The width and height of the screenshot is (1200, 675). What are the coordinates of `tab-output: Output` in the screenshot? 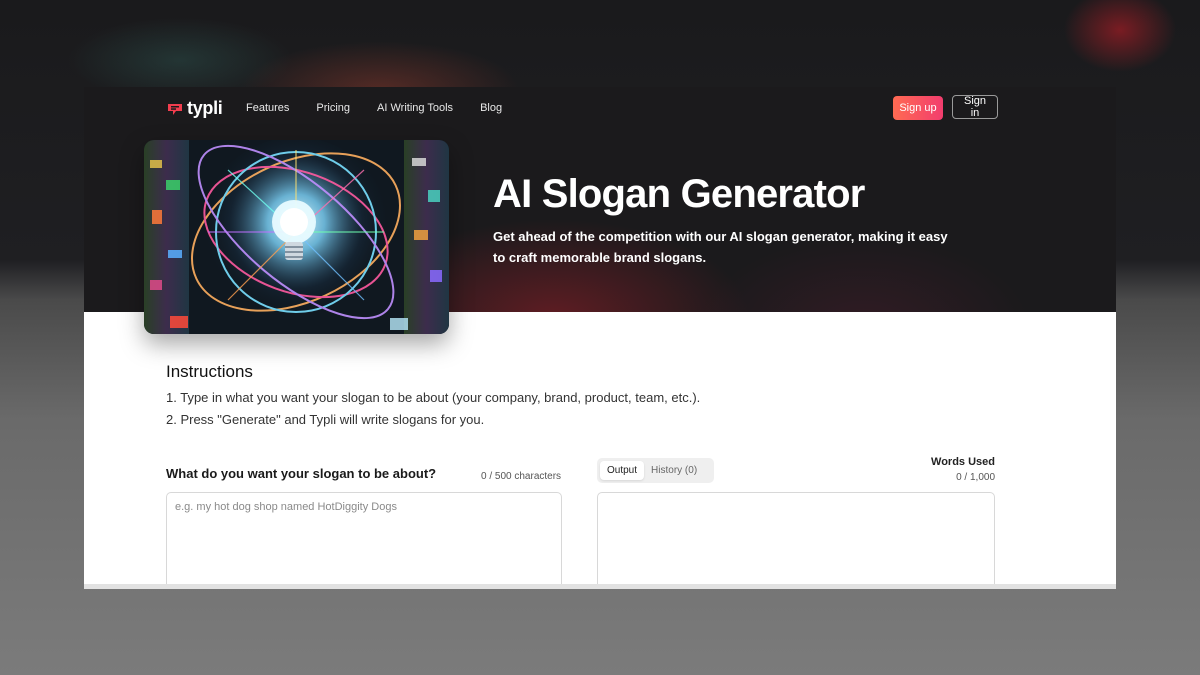 It's located at (622, 470).